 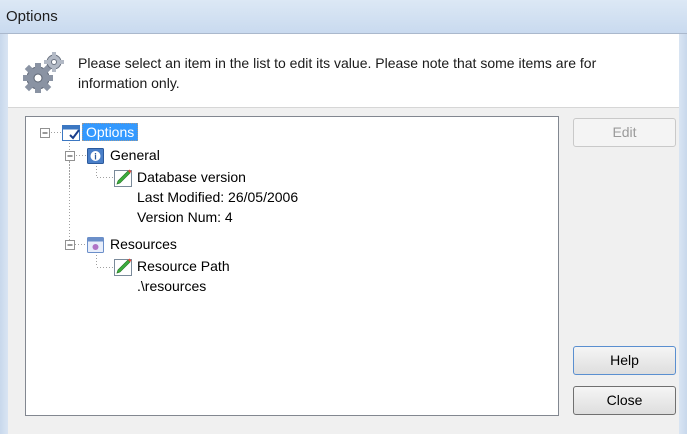 I want to click on resources-collapse-toggle, so click(x=70, y=245).